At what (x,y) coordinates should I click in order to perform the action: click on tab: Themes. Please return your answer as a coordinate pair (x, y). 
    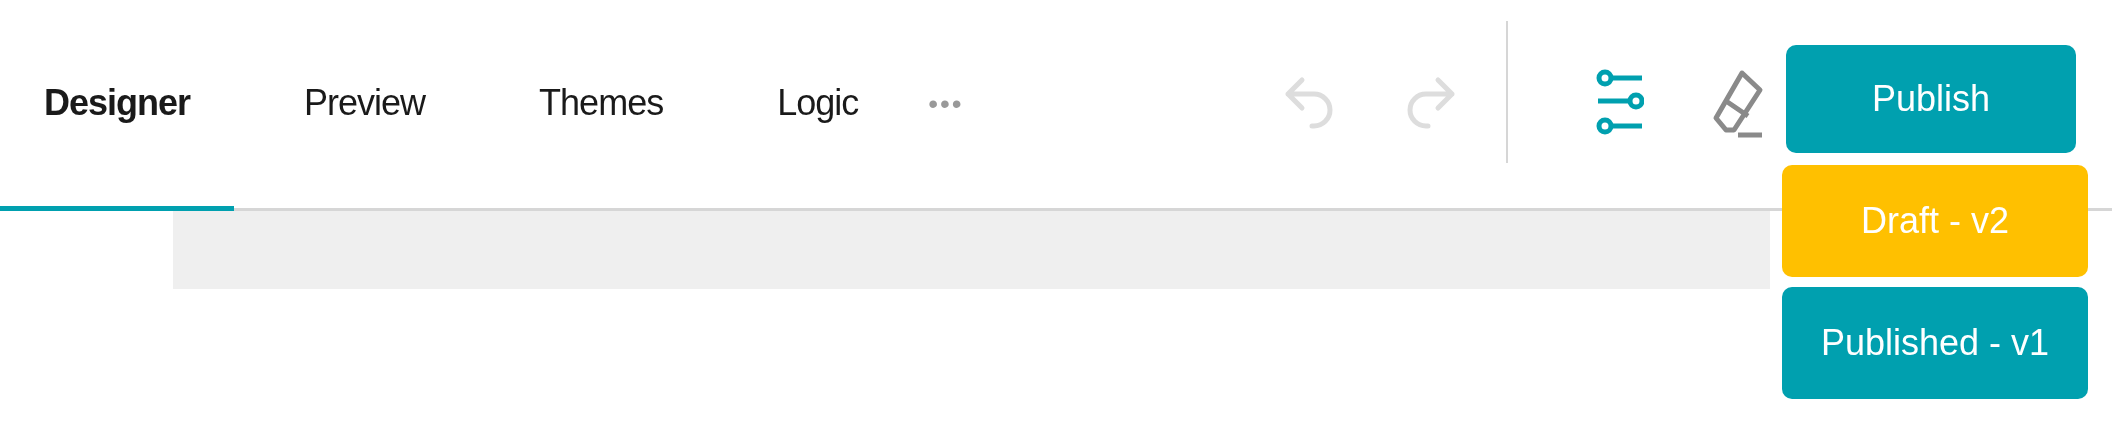
    Looking at the image, I should click on (601, 105).